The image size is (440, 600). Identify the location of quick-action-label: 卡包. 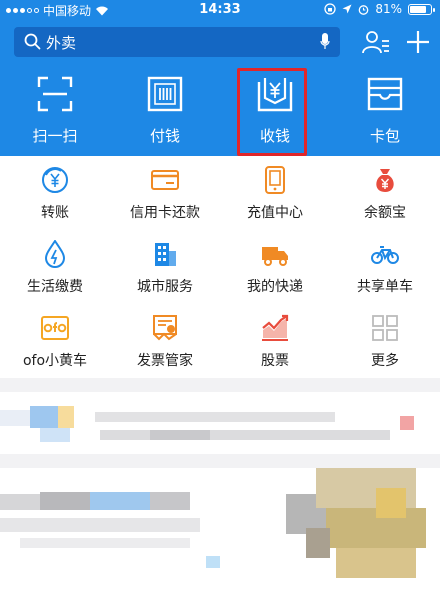
(384, 136).